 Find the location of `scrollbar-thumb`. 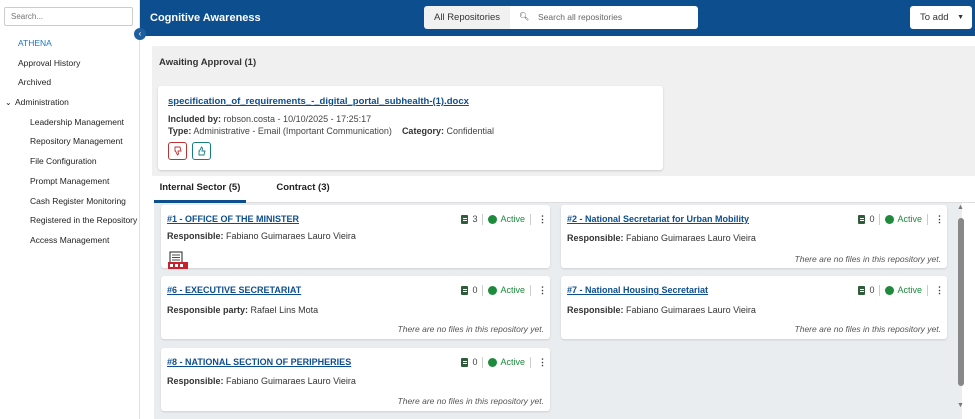

scrollbar-thumb is located at coordinates (961, 302).